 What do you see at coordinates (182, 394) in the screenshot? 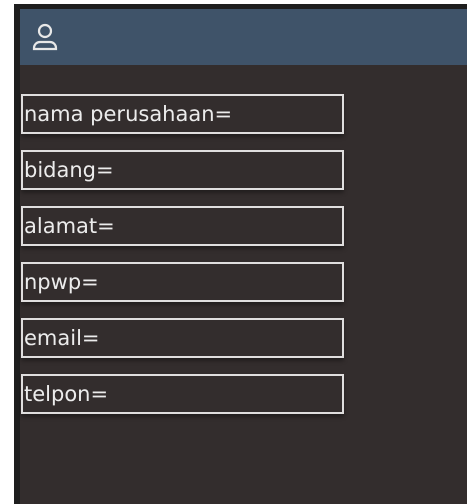
I see `field-label: telpon=` at bounding box center [182, 394].